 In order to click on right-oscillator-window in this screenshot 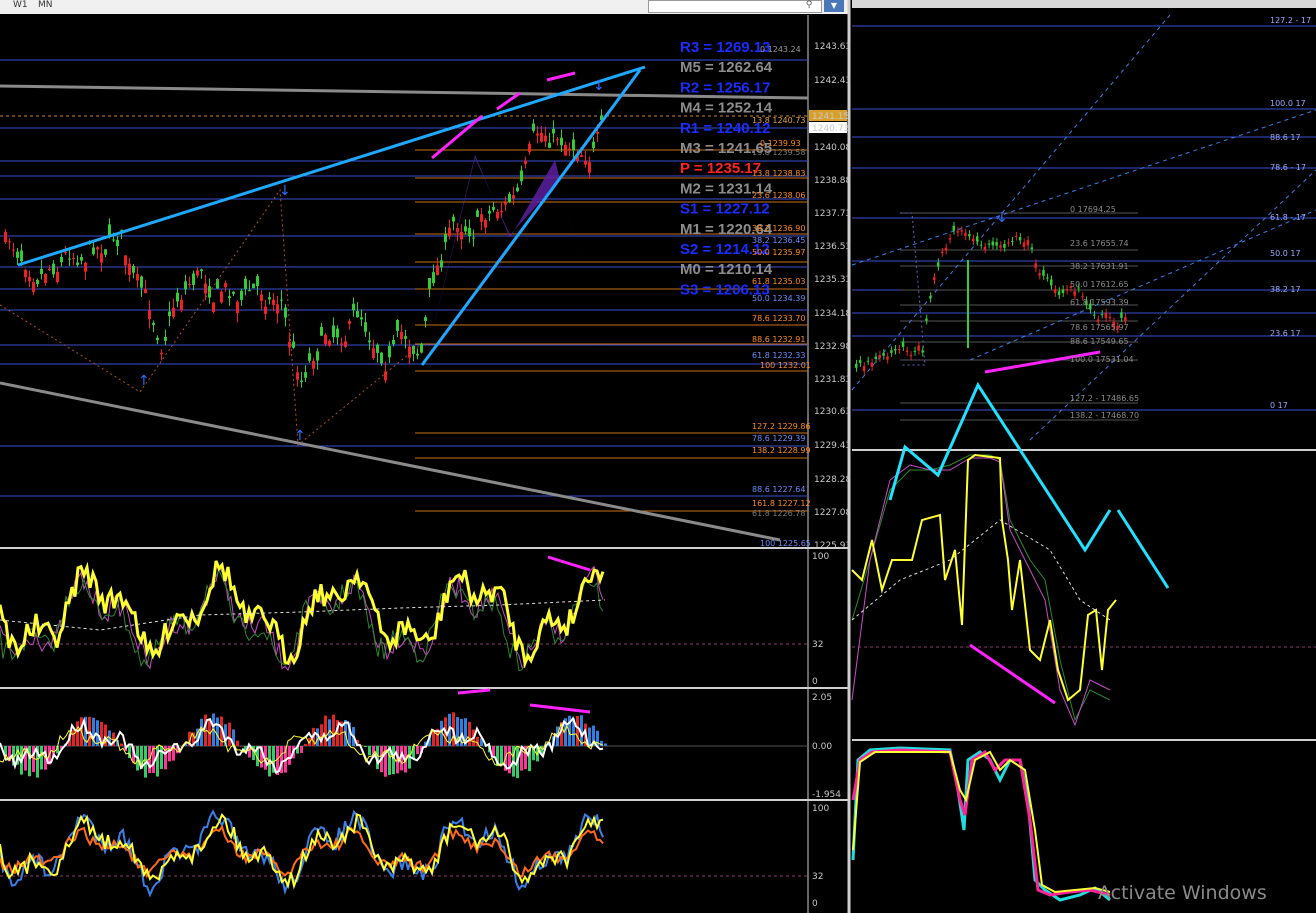, I will do `click(1083, 554)`.